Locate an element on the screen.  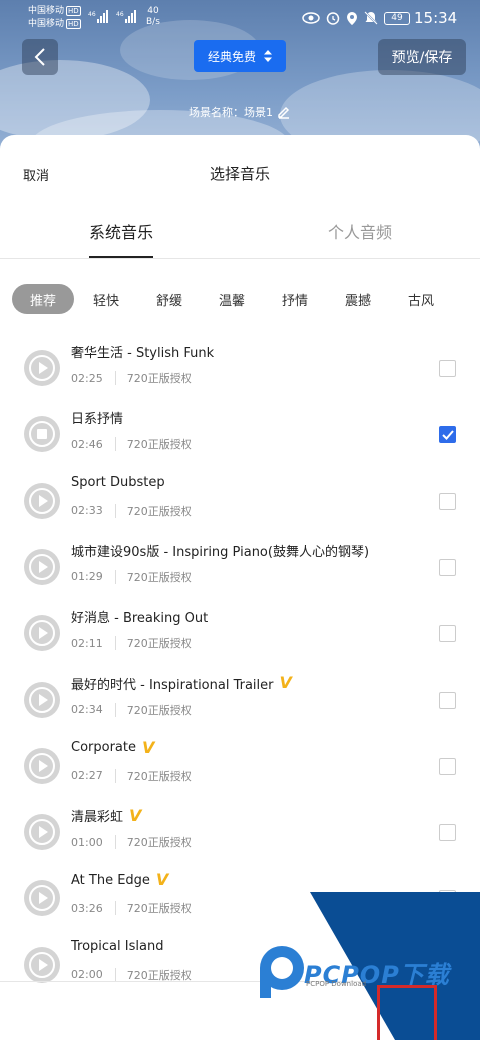
category-5: 震撼 is located at coordinates (358, 299).